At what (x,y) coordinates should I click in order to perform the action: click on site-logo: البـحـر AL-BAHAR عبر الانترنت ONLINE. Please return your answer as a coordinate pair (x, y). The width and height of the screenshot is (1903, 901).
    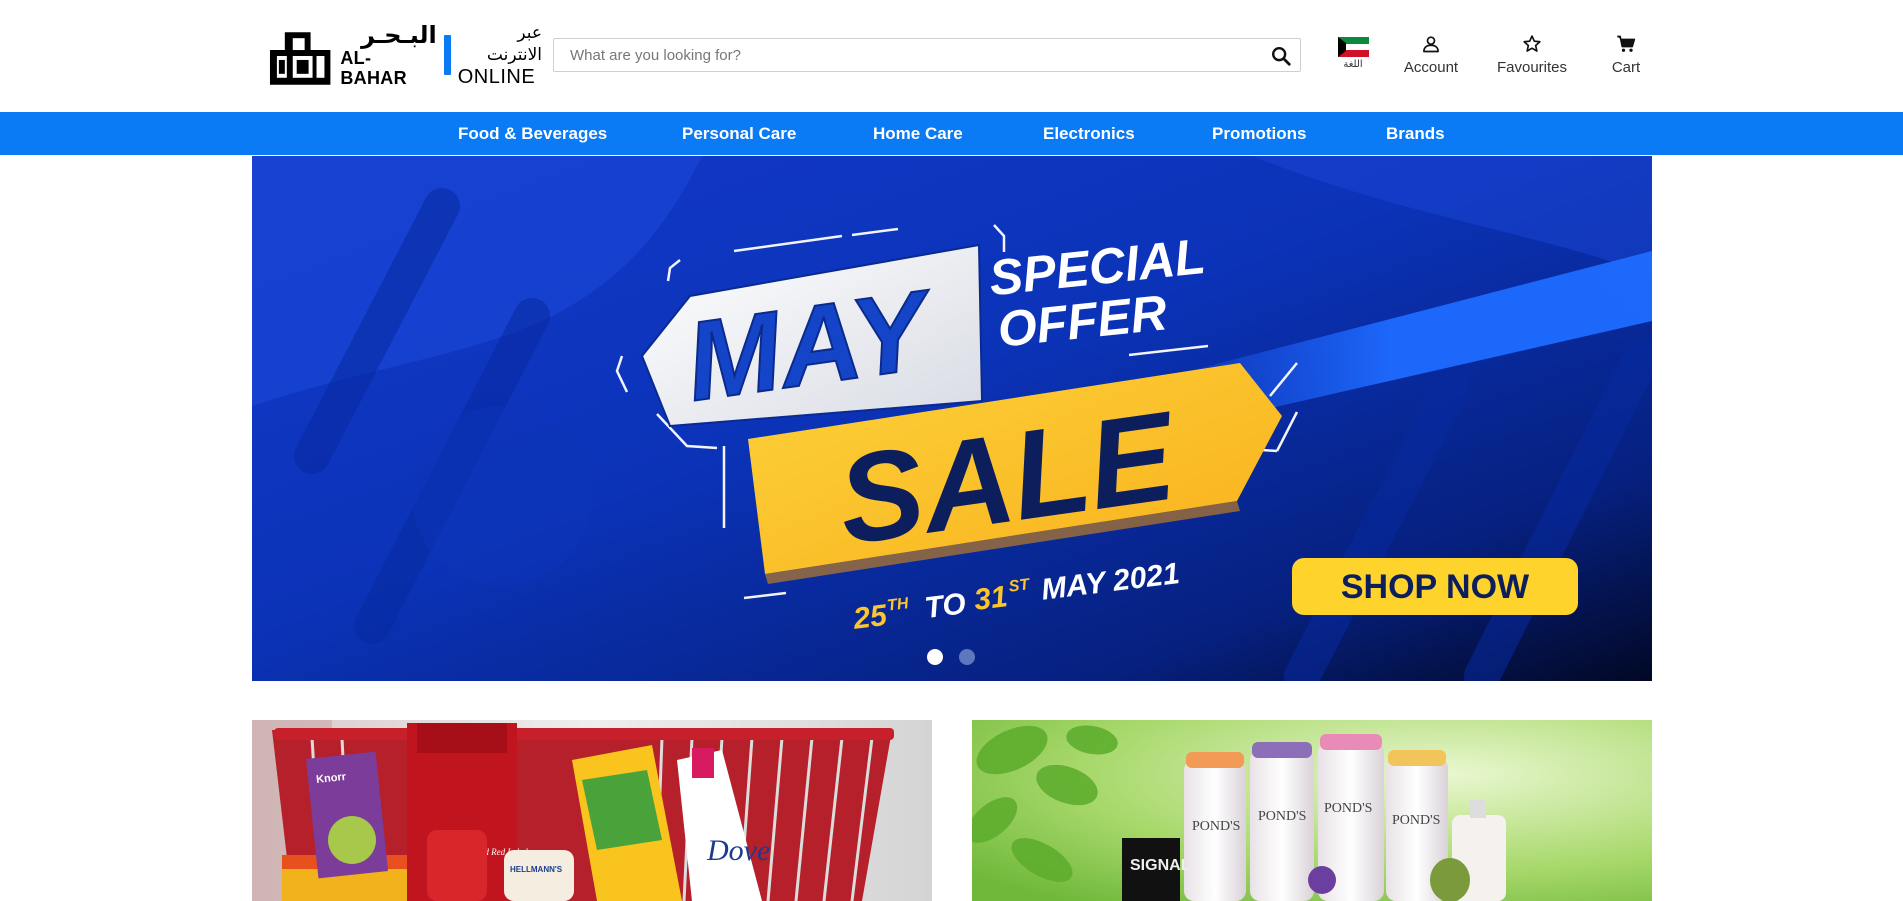
    Looking at the image, I should click on (404, 55).